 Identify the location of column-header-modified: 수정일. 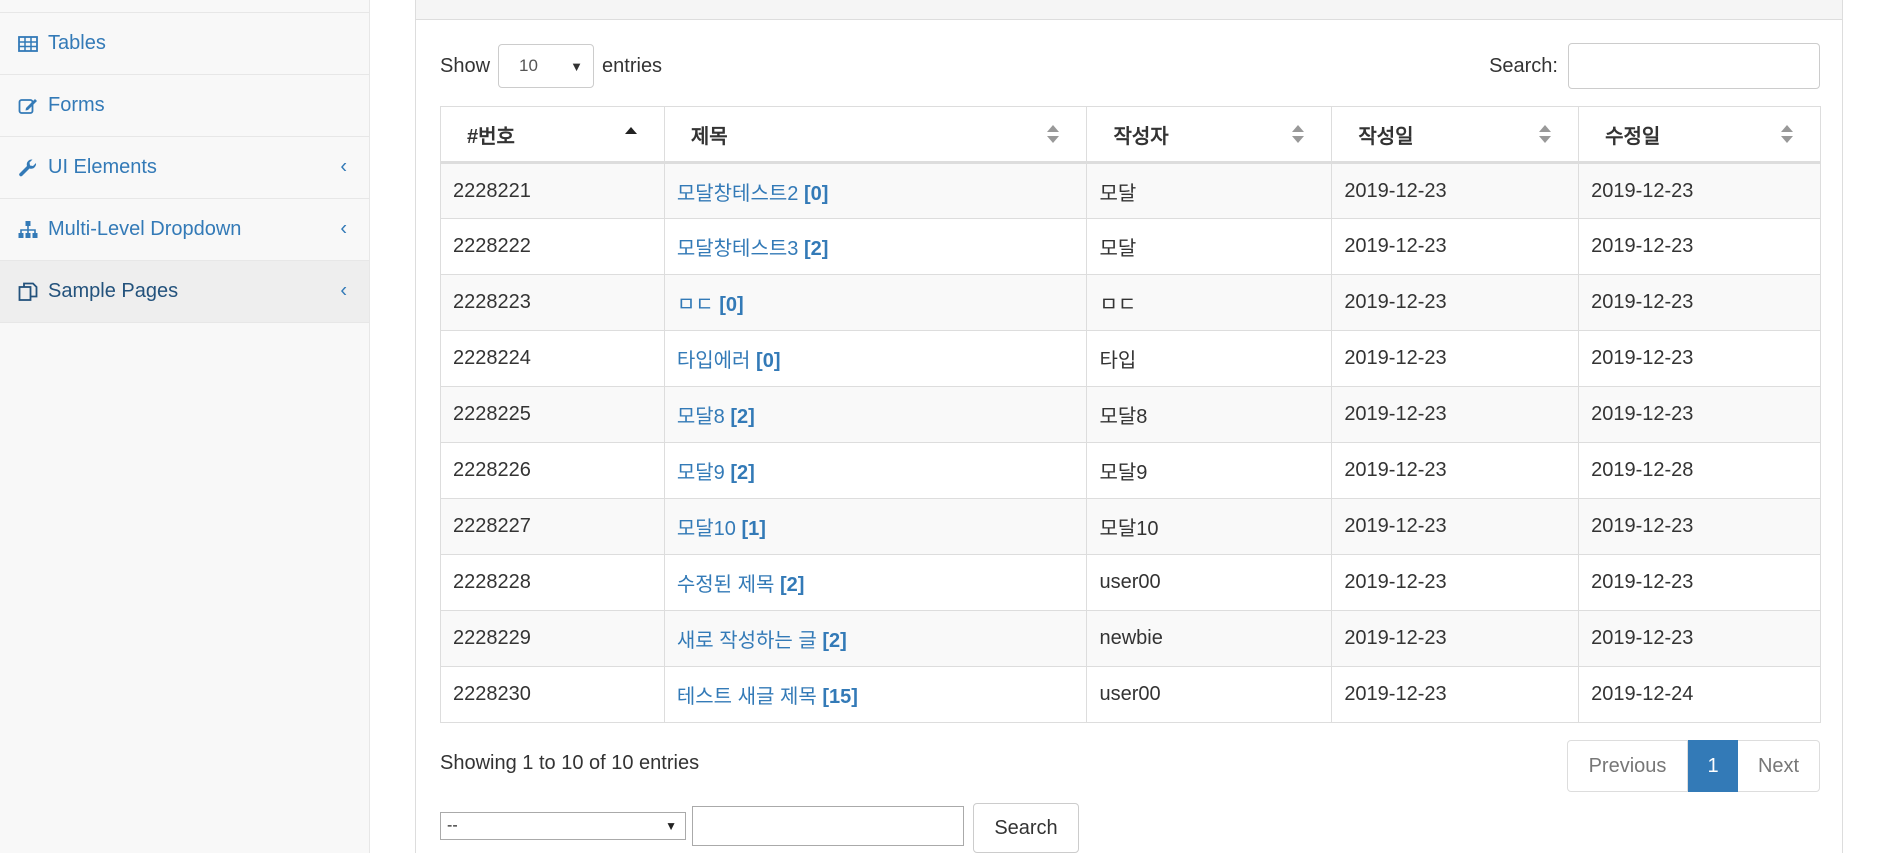
(1699, 135).